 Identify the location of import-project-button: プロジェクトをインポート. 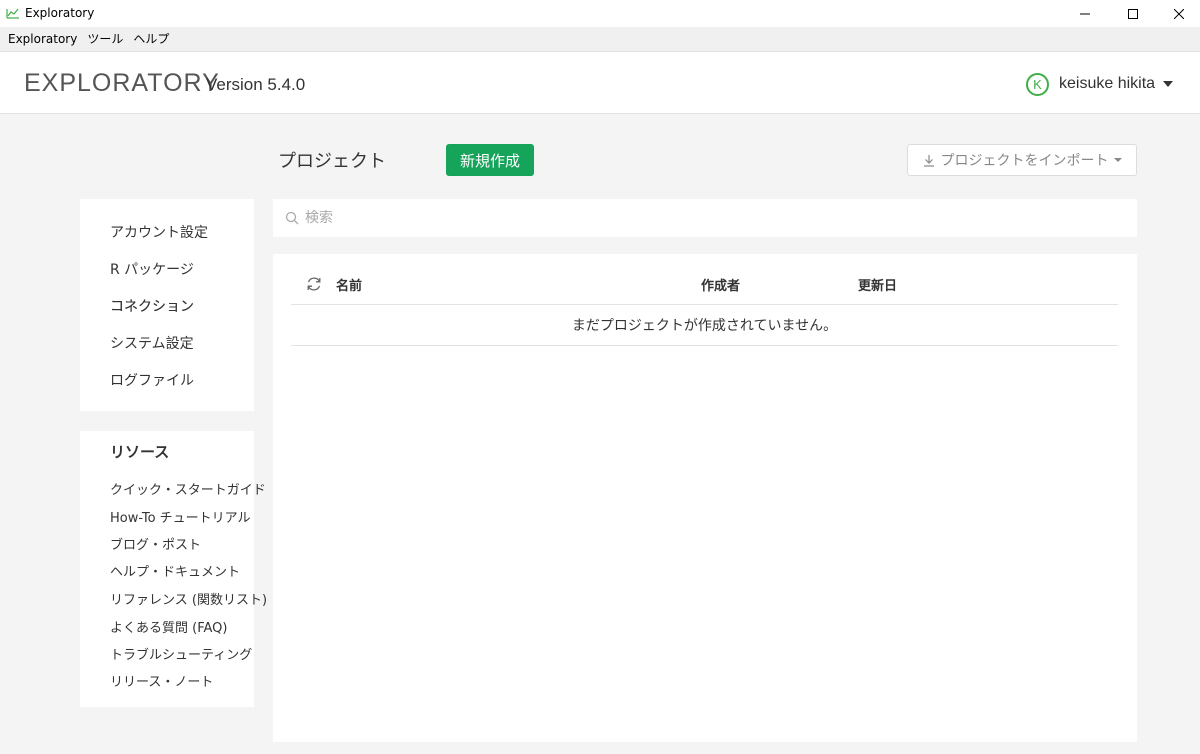
(1022, 160).